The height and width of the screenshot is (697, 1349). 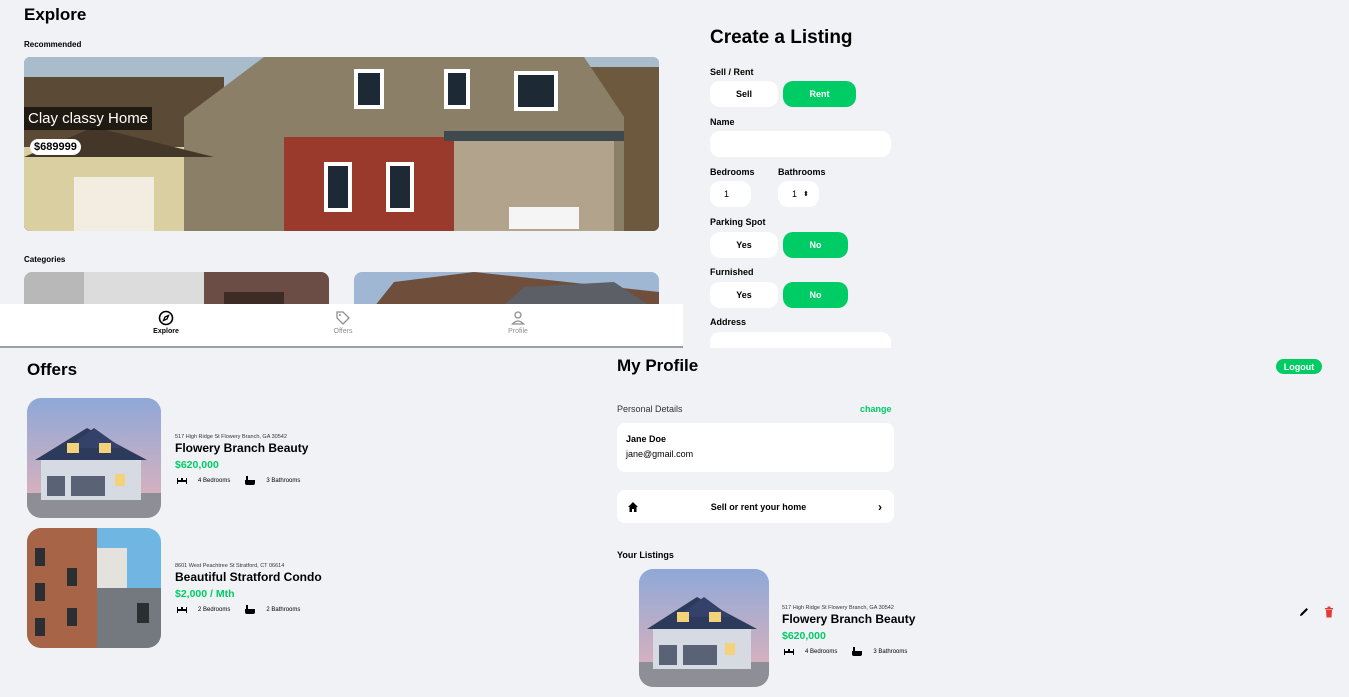 What do you see at coordinates (238, 609) in the screenshot?
I see `listing-info: 2 Bedrooms 2 Bathrooms` at bounding box center [238, 609].